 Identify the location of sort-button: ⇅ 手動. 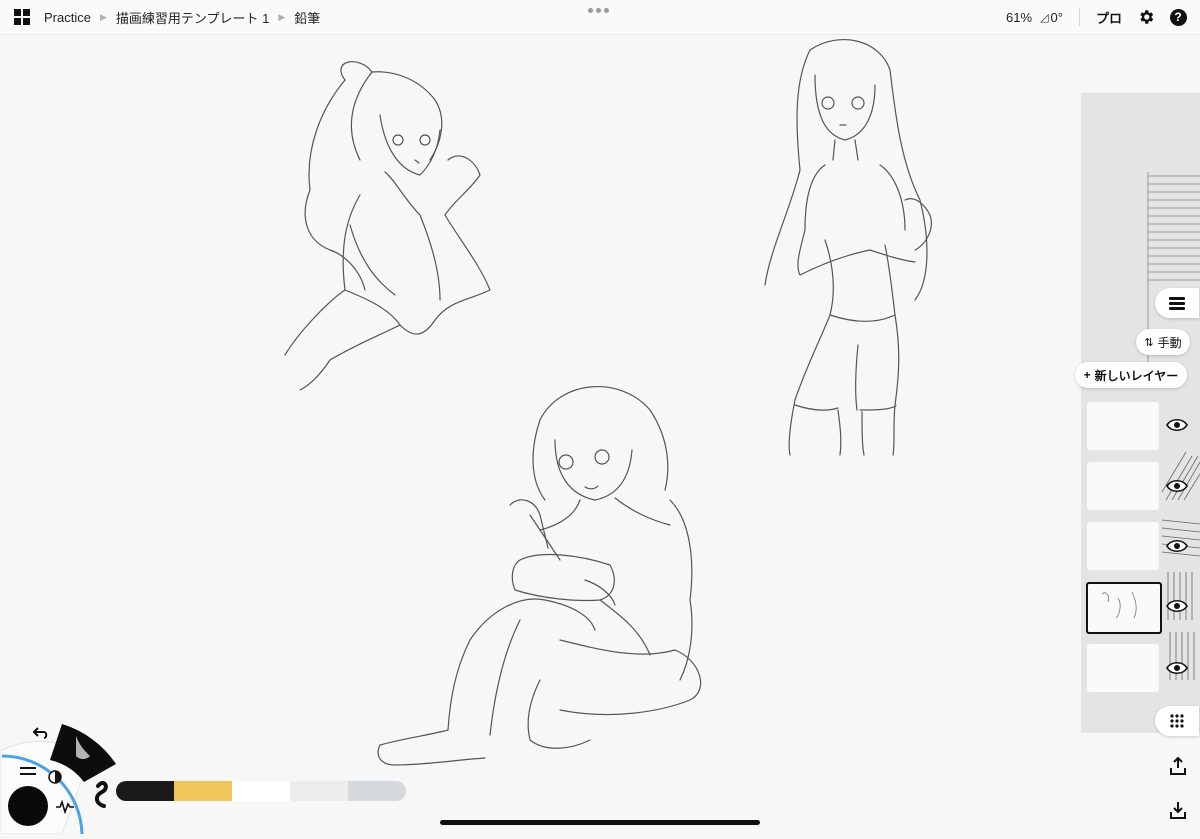
(1163, 342).